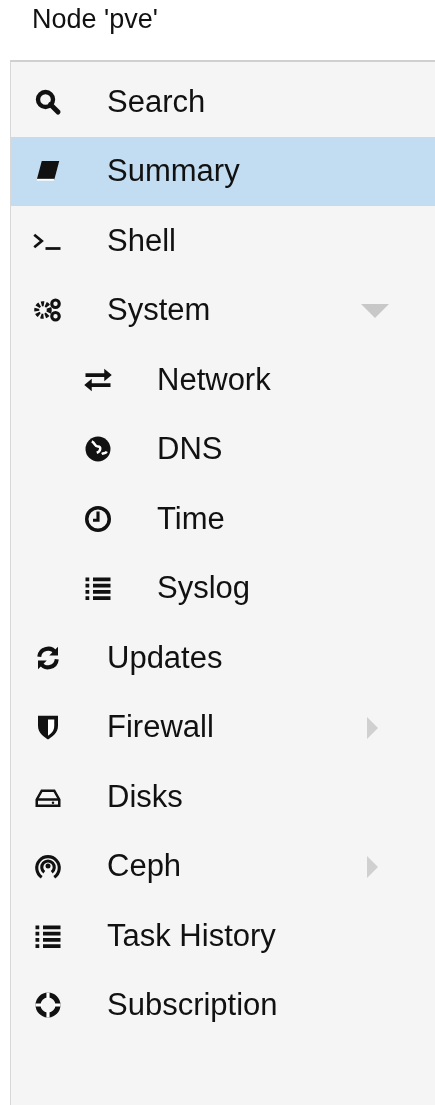 Image resolution: width=435 pixels, height=1105 pixels. What do you see at coordinates (223, 380) in the screenshot?
I see `nav-subitem: Network` at bounding box center [223, 380].